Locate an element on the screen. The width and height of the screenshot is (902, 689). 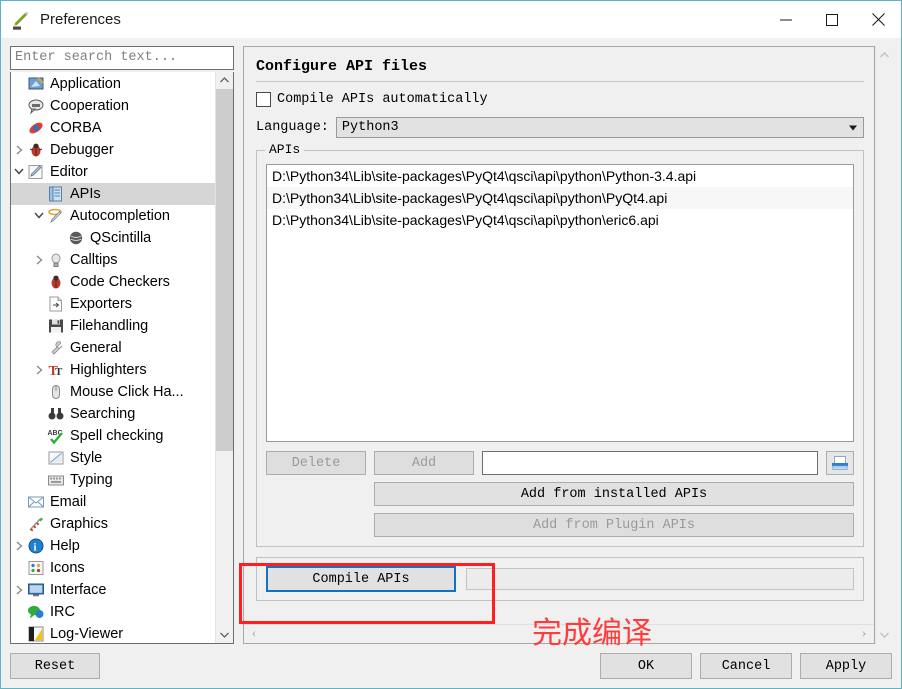
scroll-right-icon: › is located at coordinates (864, 634).